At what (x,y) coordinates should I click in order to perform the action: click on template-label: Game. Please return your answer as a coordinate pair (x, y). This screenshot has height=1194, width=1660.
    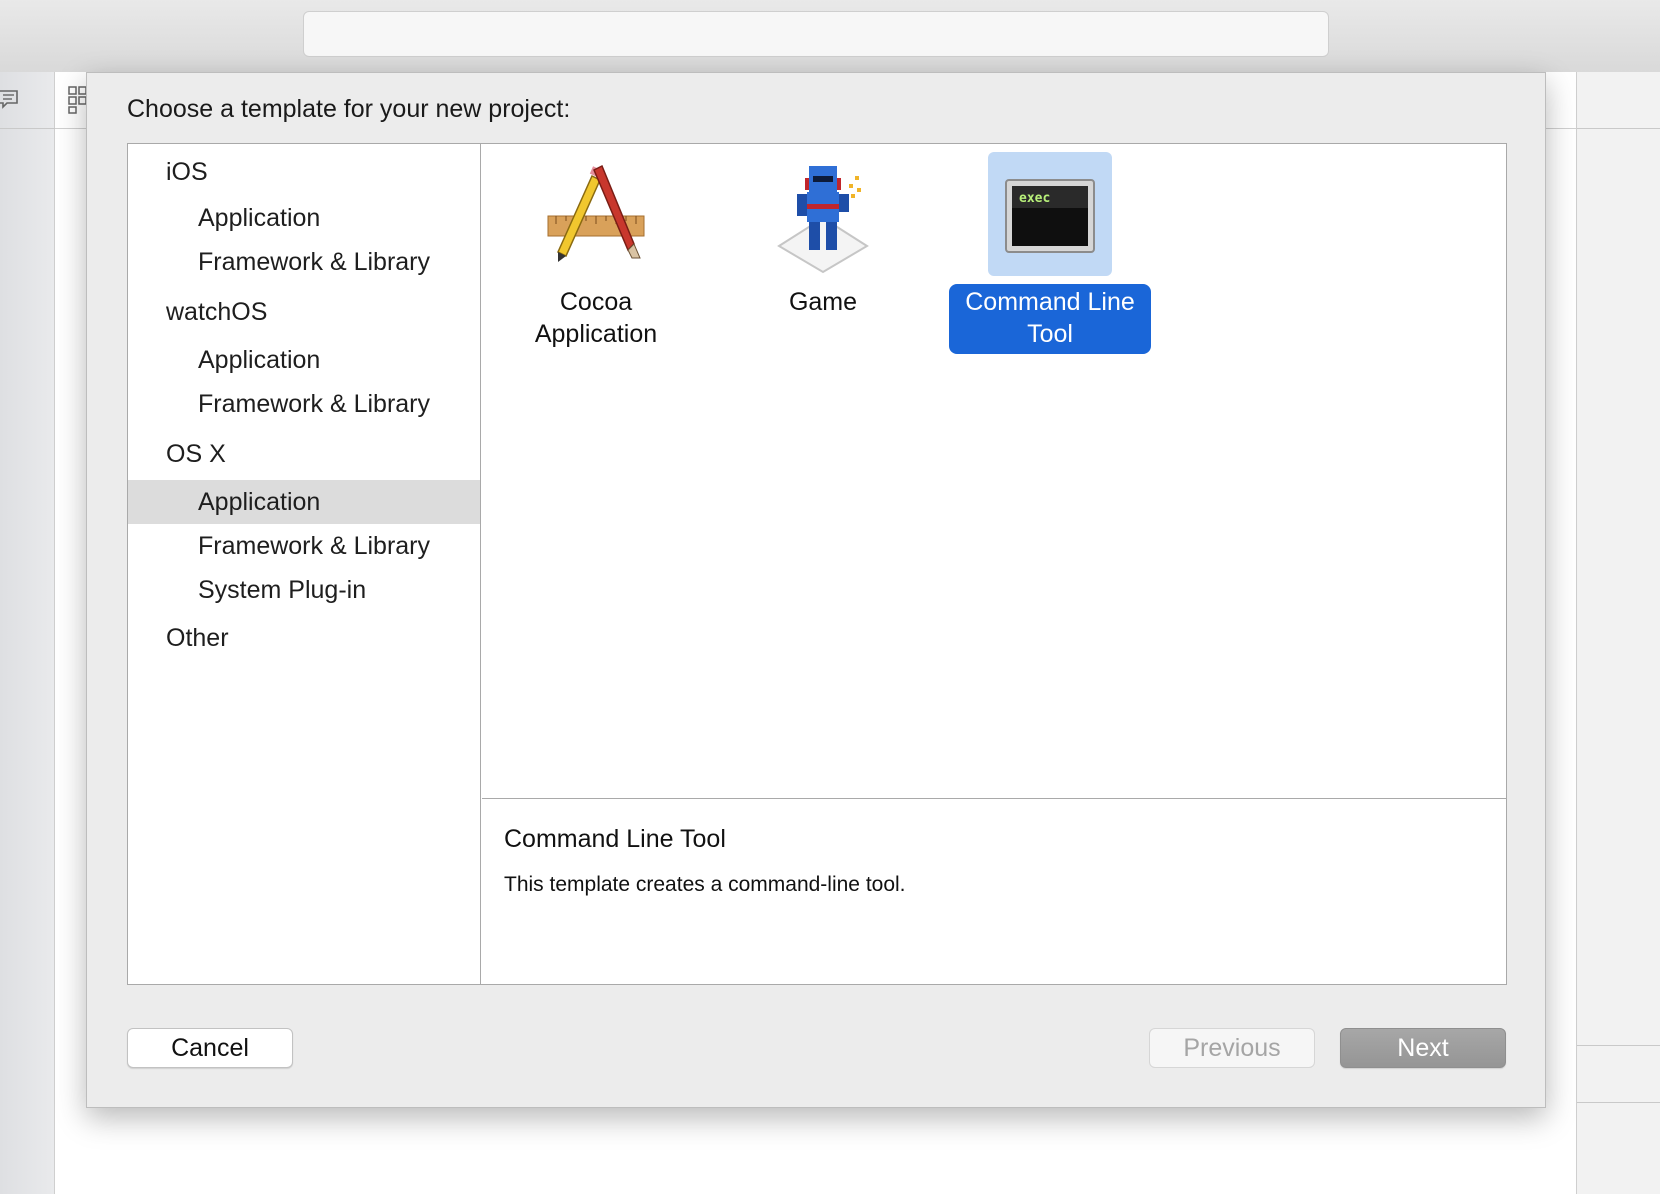
    Looking at the image, I should click on (823, 303).